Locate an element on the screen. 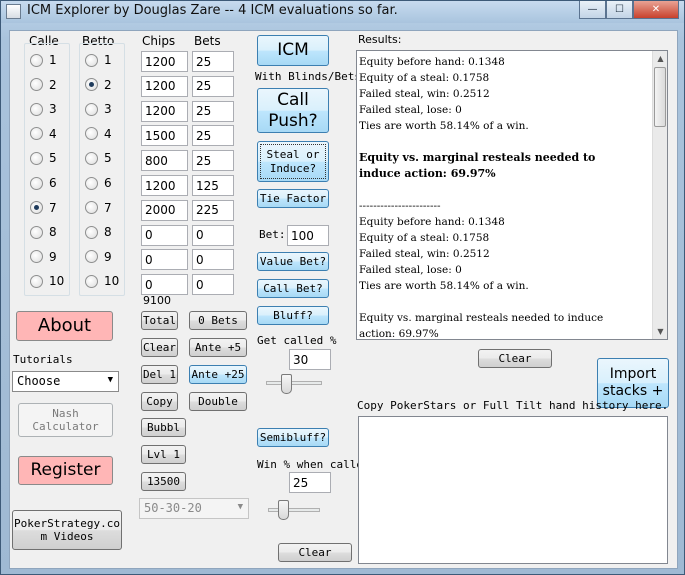 This screenshot has height=575, width=685. calle-radio-3: 3 is located at coordinates (43, 109).